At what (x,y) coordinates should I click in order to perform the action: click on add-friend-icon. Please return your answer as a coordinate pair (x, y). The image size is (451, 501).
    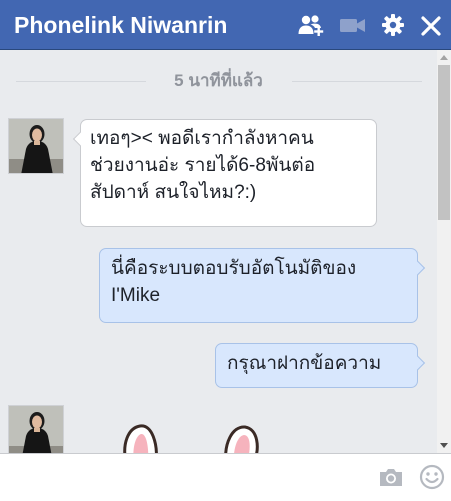
    Looking at the image, I should click on (312, 25).